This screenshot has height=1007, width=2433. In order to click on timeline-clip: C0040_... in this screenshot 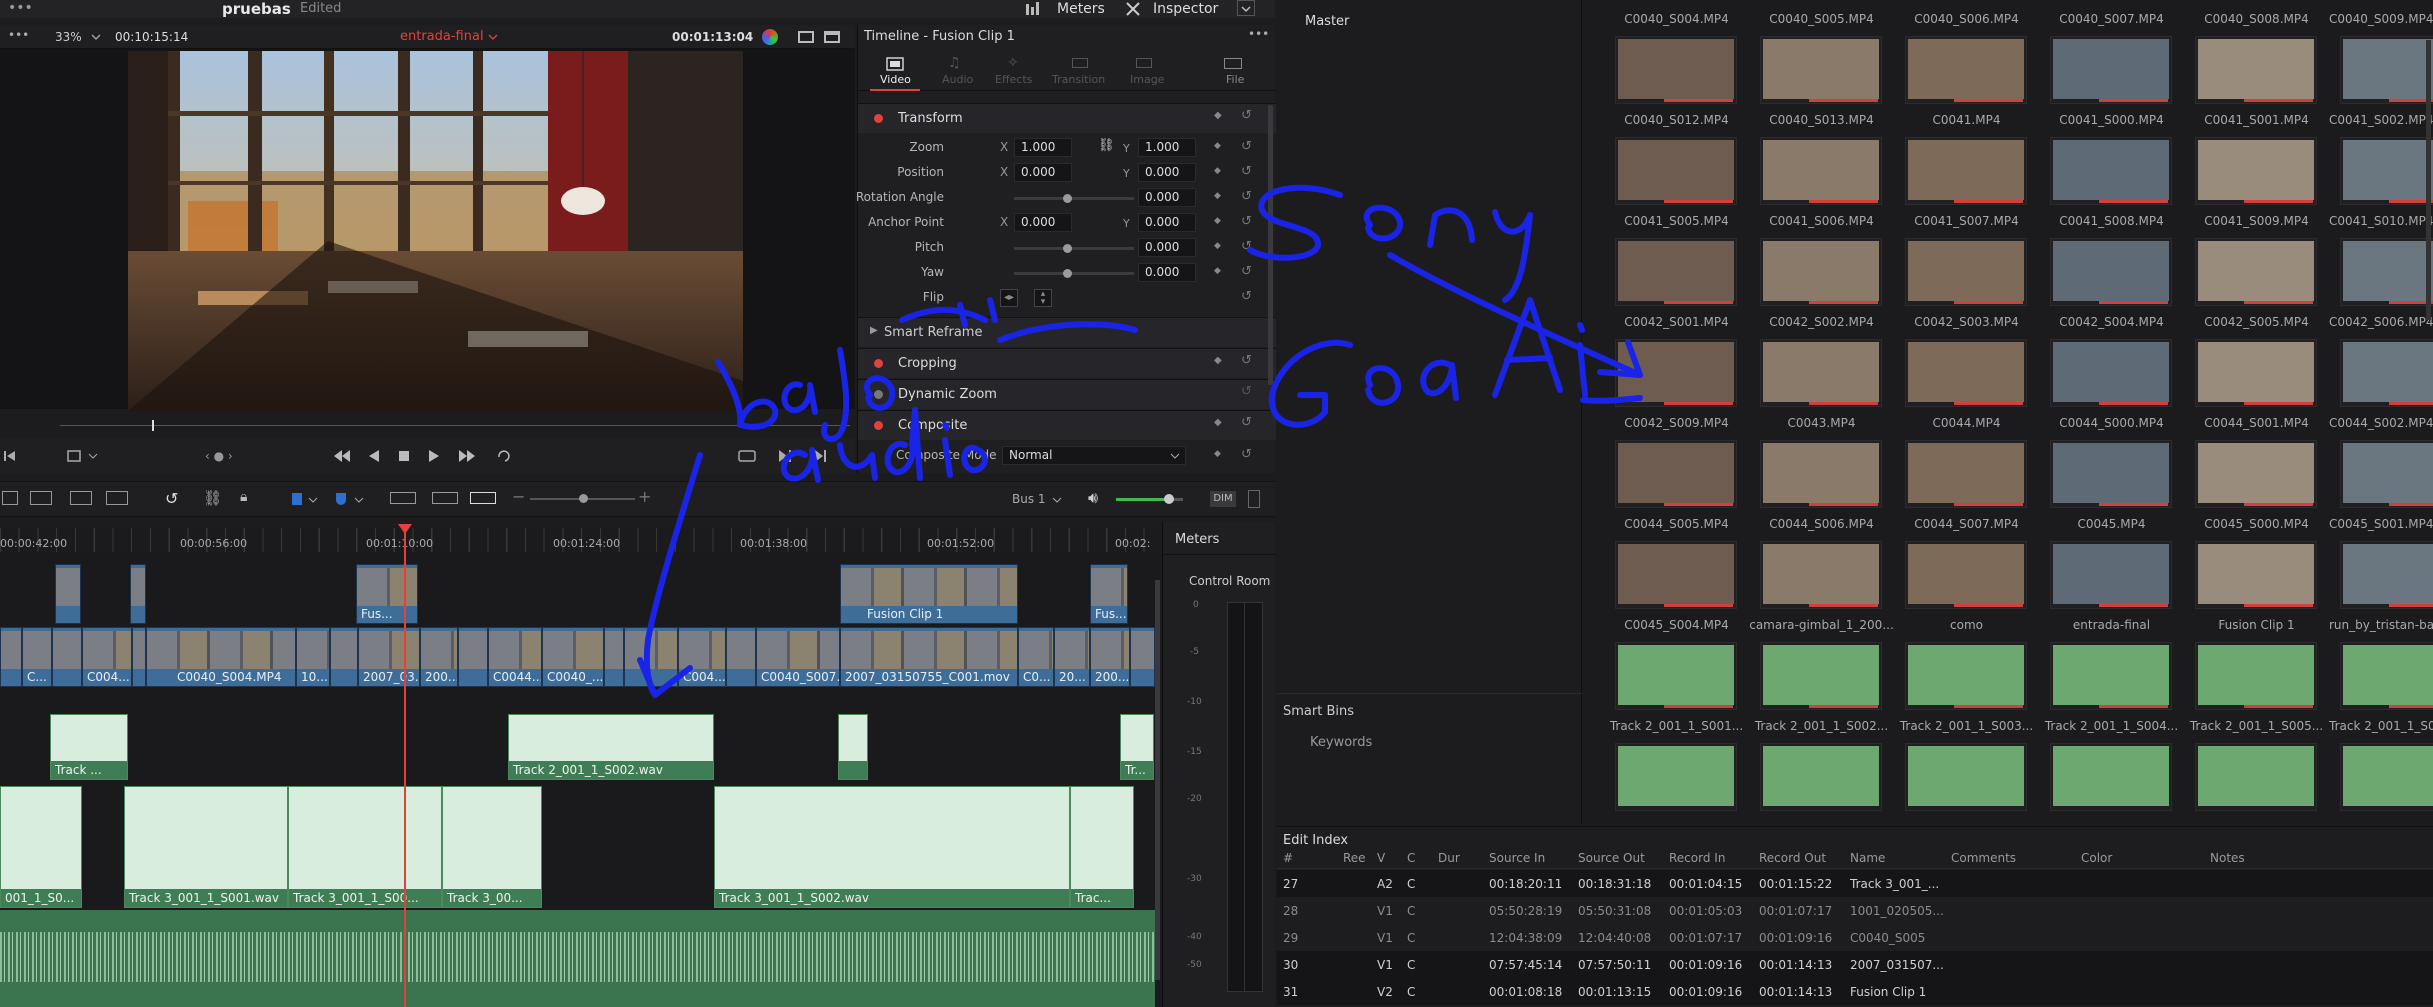, I will do `click(573, 657)`.